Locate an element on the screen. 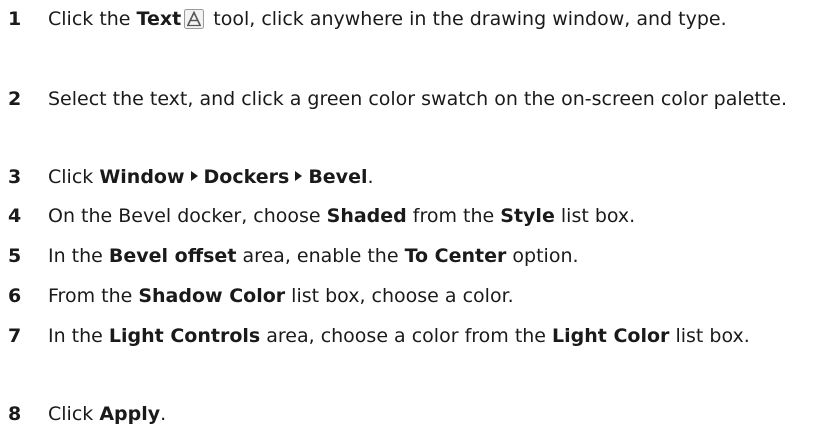 Image resolution: width=825 pixels, height=444 pixels. step-3: 3 Click Window Dockers Bevel. is located at coordinates (412, 177).